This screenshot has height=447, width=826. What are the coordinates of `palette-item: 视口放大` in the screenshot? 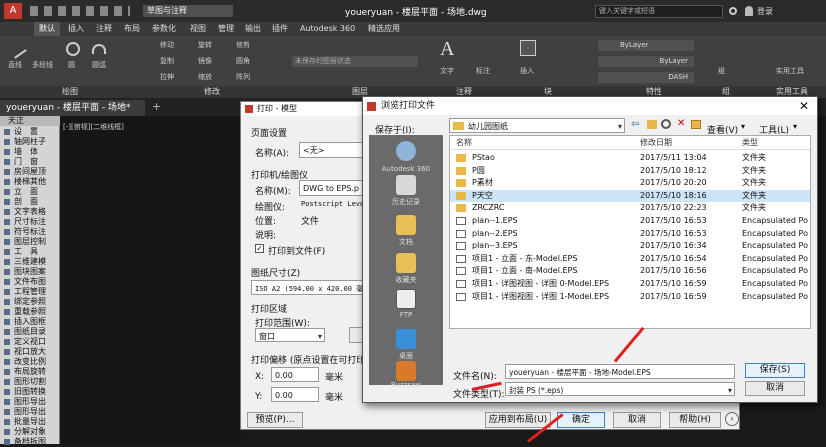 It's located at (30, 352).